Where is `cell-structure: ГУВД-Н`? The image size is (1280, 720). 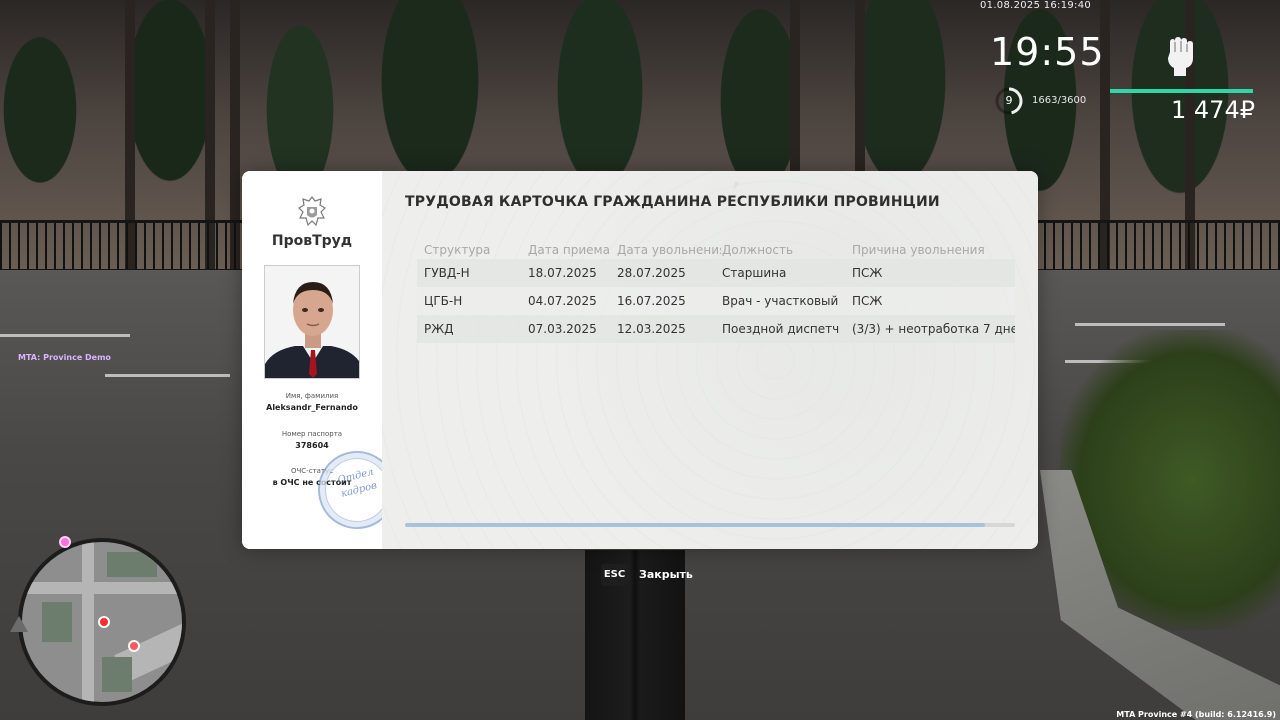
cell-structure: ГУВД-Н is located at coordinates (447, 273).